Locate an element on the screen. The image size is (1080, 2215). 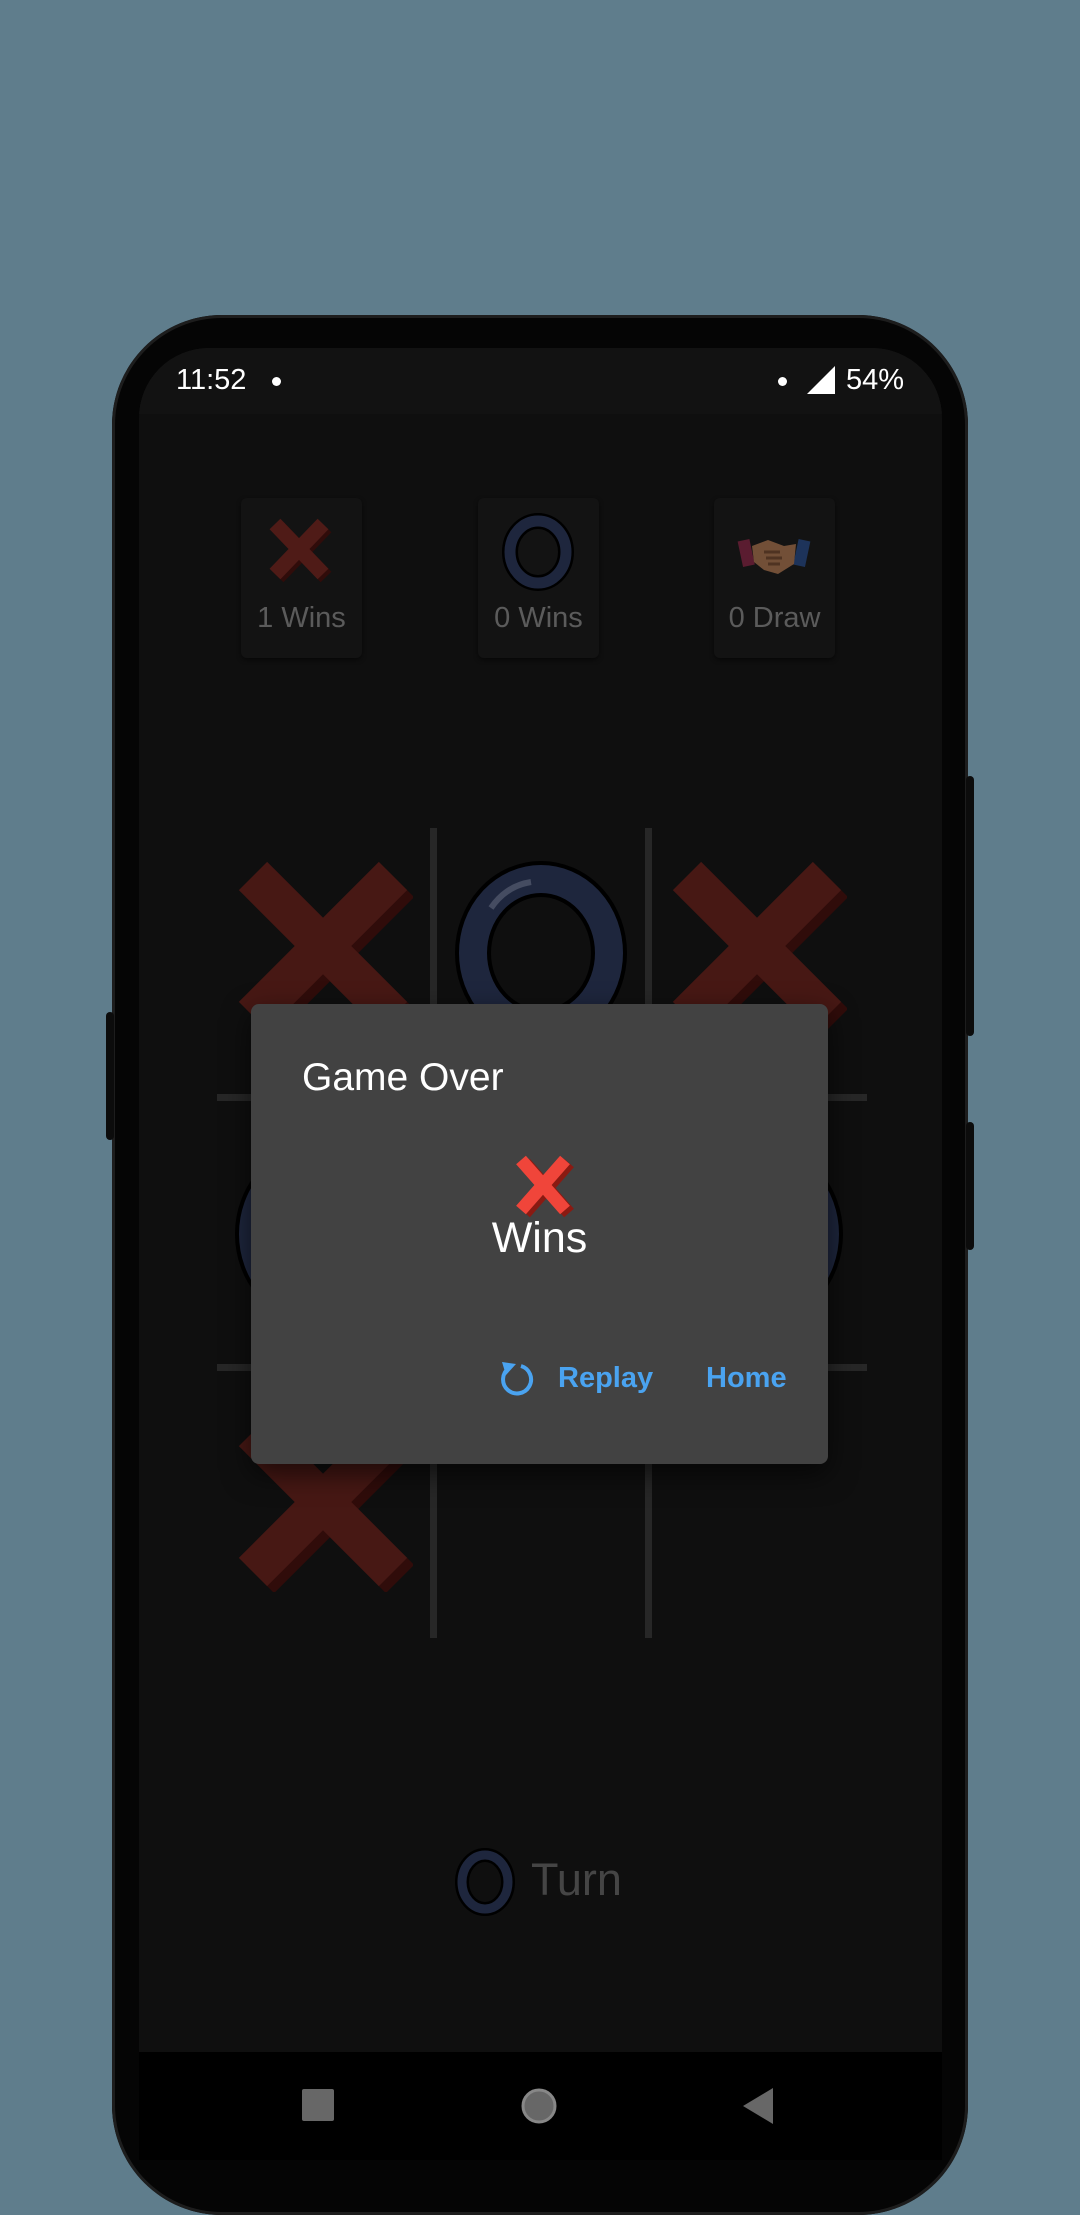
x-icon is located at coordinates (545, 1186).